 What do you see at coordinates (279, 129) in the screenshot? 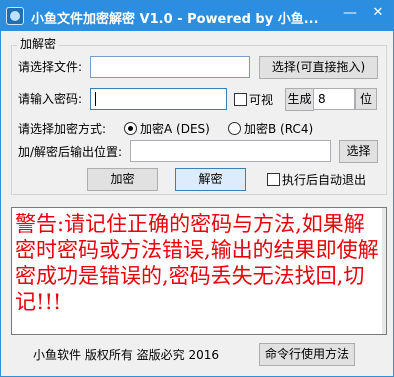
I see `method-b-label: 加密B (RC4)` at bounding box center [279, 129].